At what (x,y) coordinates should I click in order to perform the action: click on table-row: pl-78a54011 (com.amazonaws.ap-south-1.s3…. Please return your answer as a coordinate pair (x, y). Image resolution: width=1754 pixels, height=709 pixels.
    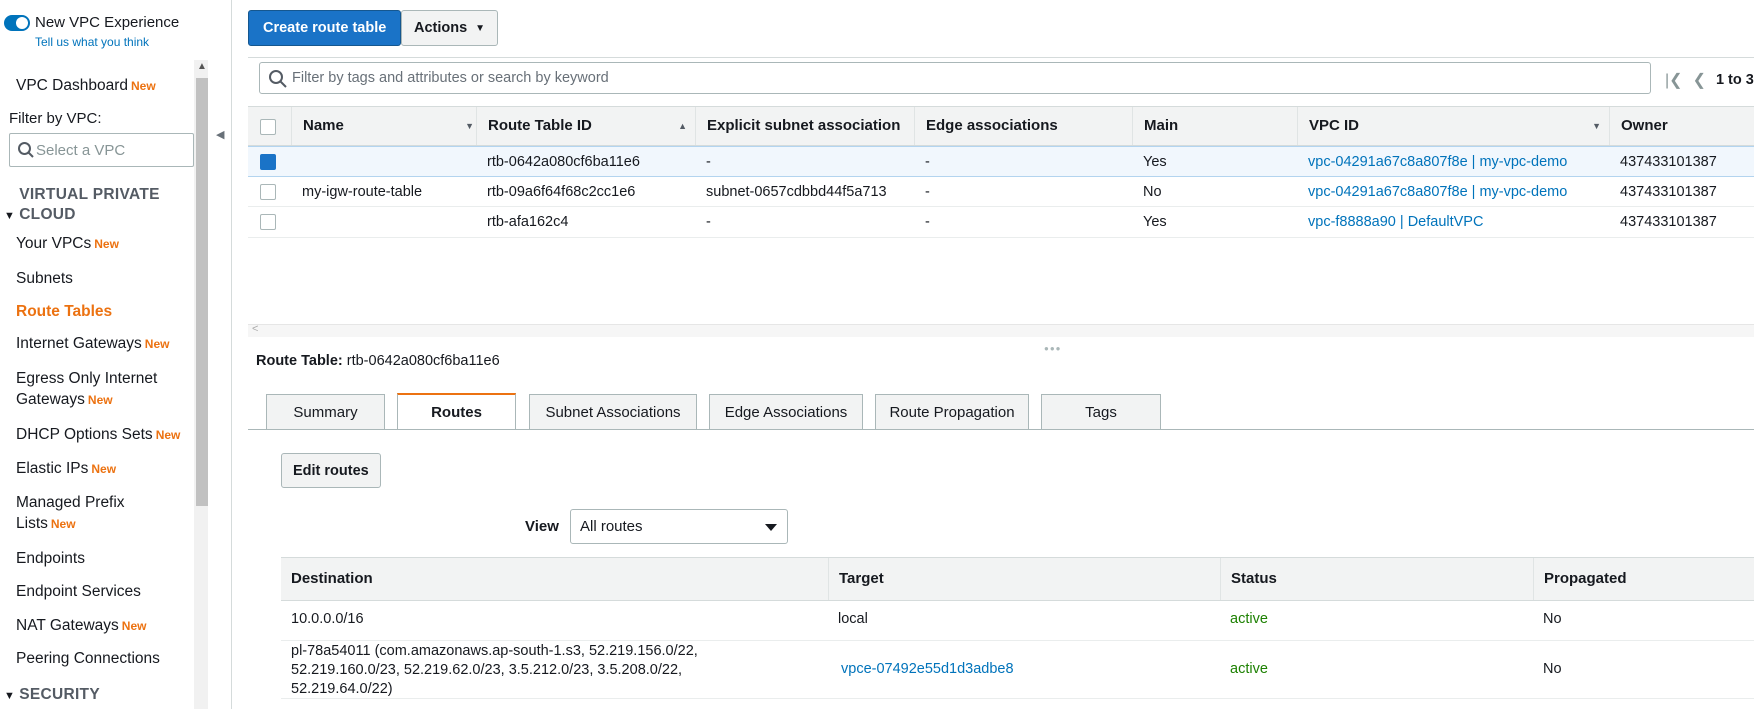
    Looking at the image, I should click on (1017, 670).